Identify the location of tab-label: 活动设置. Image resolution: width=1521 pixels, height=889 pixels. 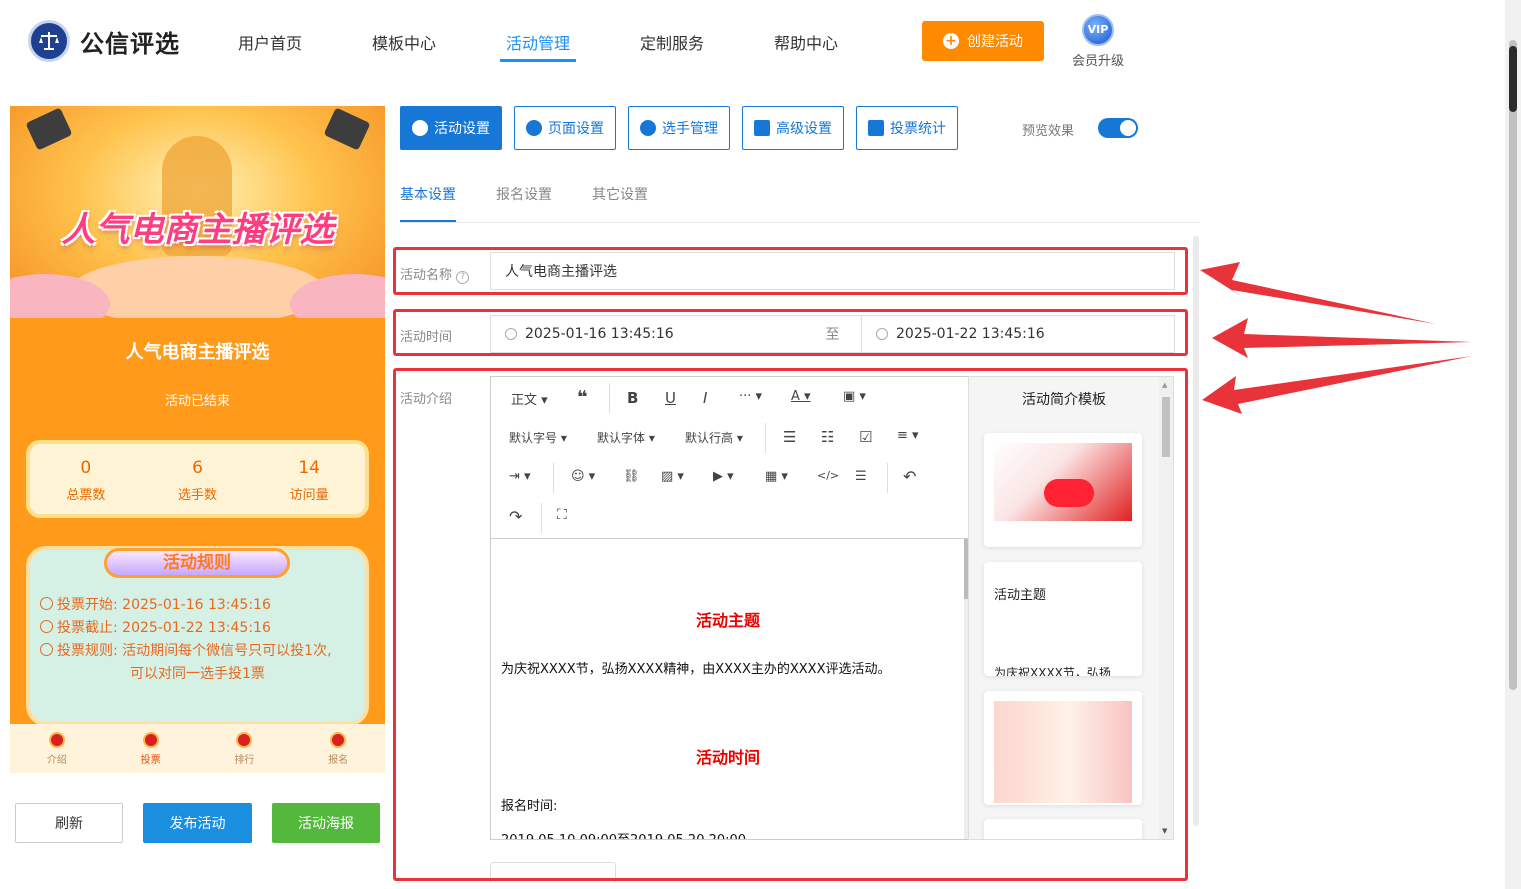
(462, 129).